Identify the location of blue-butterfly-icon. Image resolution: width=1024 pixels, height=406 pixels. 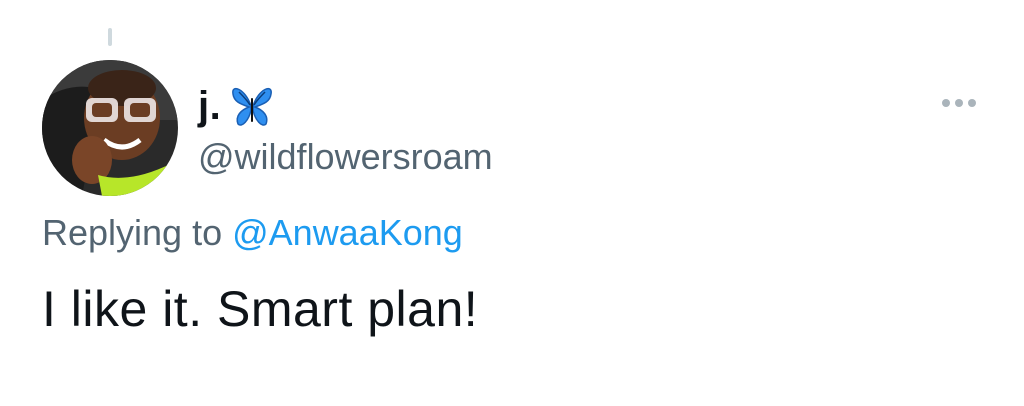
(252, 106).